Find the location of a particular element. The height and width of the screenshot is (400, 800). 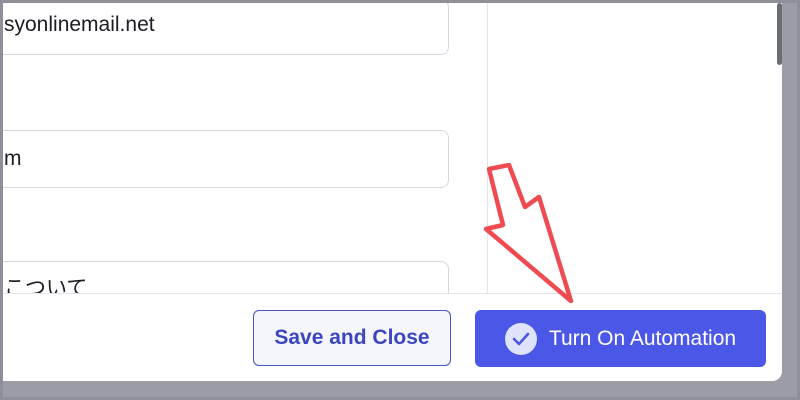

turn-on-automation-label: Turn On Automation is located at coordinates (642, 338).